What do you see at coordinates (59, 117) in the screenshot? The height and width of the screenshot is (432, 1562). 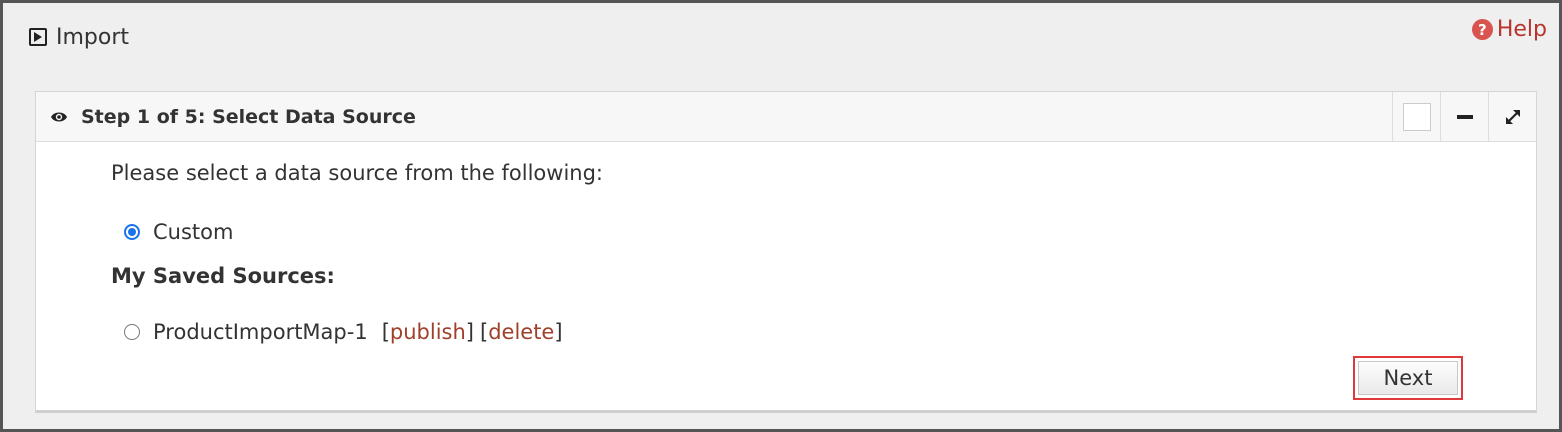 I see `eye-icon` at bounding box center [59, 117].